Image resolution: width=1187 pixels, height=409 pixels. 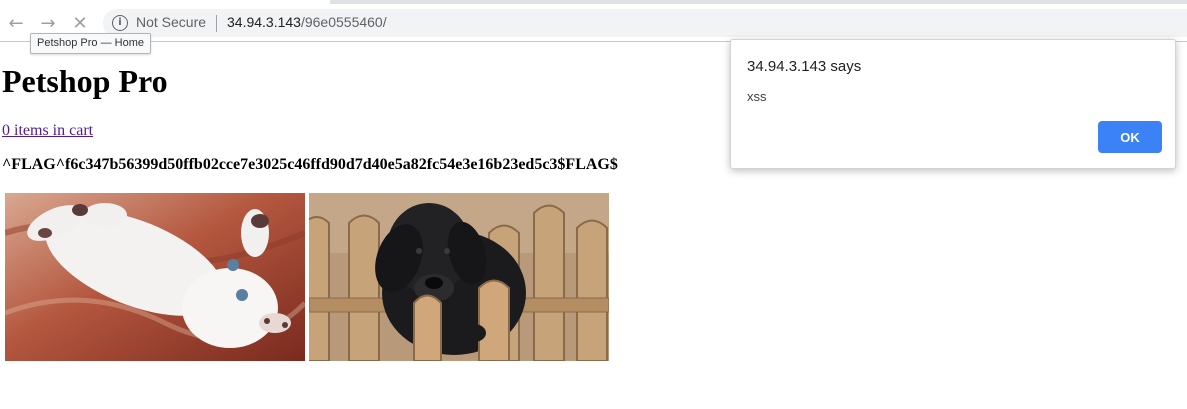 What do you see at coordinates (47, 131) in the screenshot?
I see `cart-link: 0 items in cart` at bounding box center [47, 131].